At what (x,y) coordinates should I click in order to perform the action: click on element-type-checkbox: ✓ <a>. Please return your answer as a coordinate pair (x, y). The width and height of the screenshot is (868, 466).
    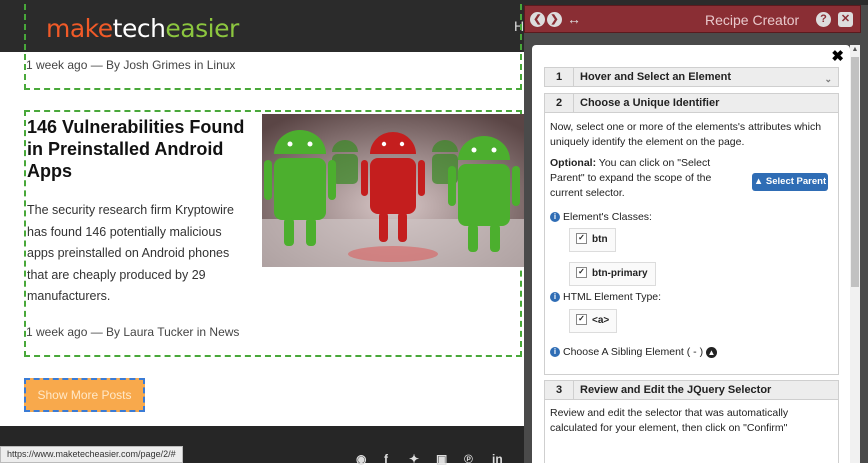
    Looking at the image, I should click on (593, 321).